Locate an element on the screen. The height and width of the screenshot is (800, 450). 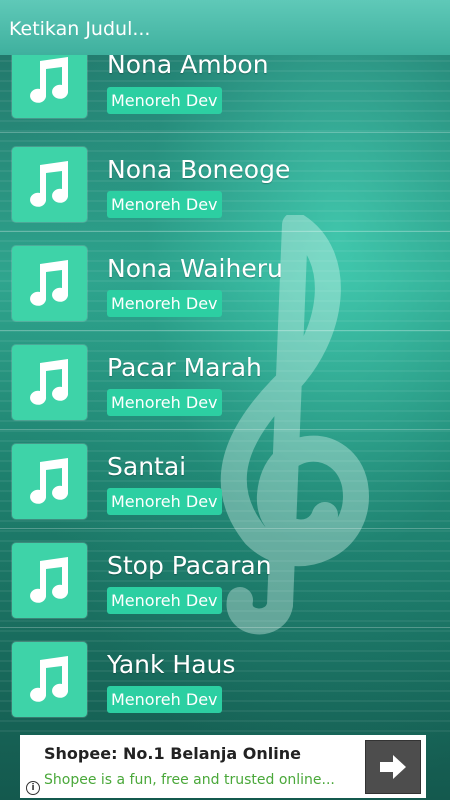
song-item: Santai Menoreh Dev is located at coordinates (225, 479).